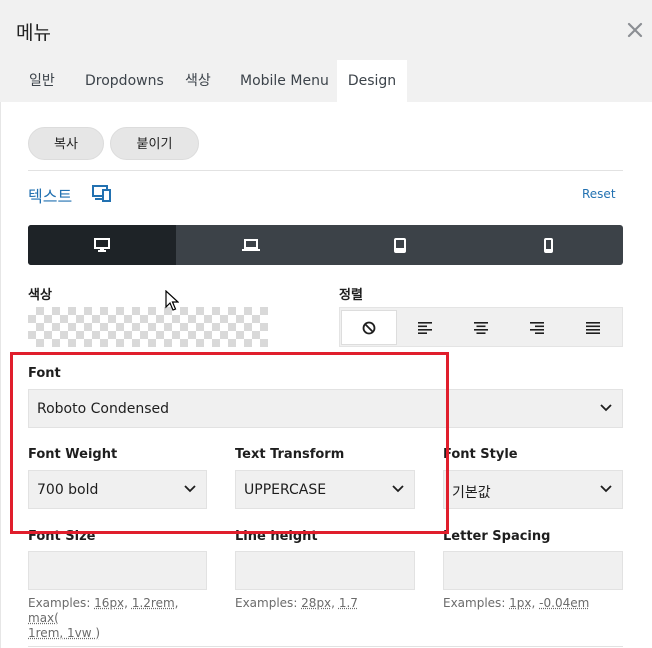 This screenshot has height=648, width=652. I want to click on color-label: 색상, so click(40, 295).